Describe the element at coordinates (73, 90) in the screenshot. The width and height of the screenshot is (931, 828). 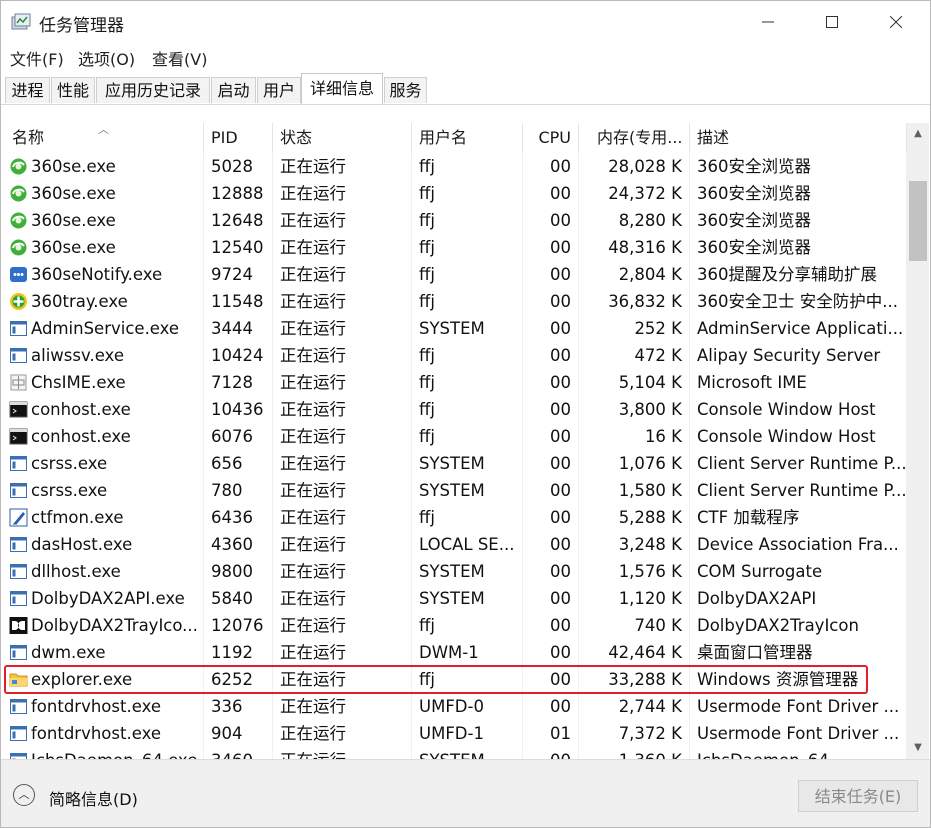
I see `tab-performance: 性能` at that location.